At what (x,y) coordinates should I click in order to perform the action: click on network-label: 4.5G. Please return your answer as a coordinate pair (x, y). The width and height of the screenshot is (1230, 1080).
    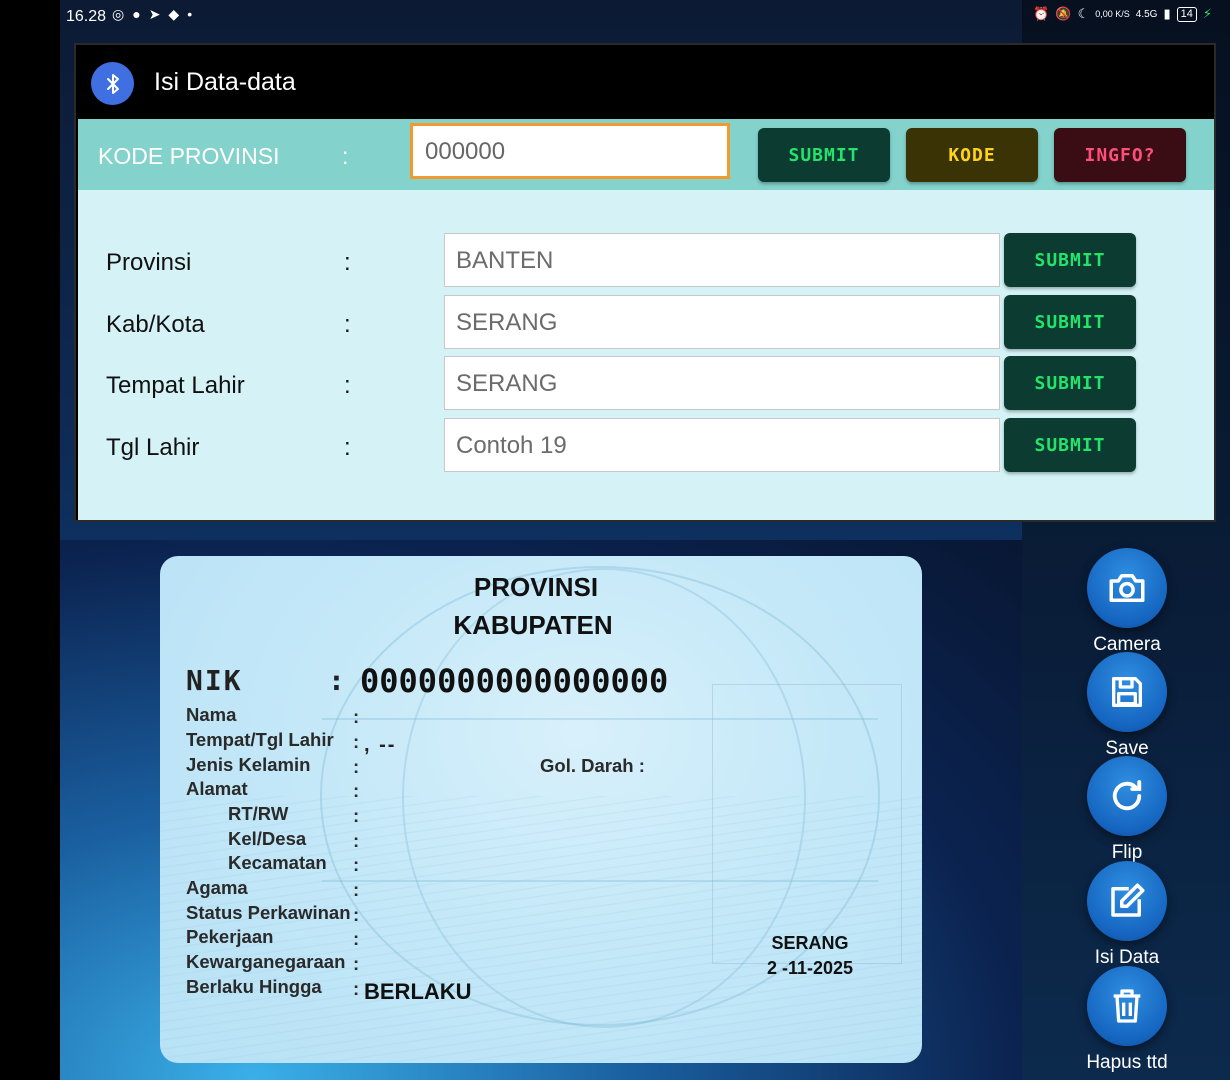
    Looking at the image, I should click on (1146, 14).